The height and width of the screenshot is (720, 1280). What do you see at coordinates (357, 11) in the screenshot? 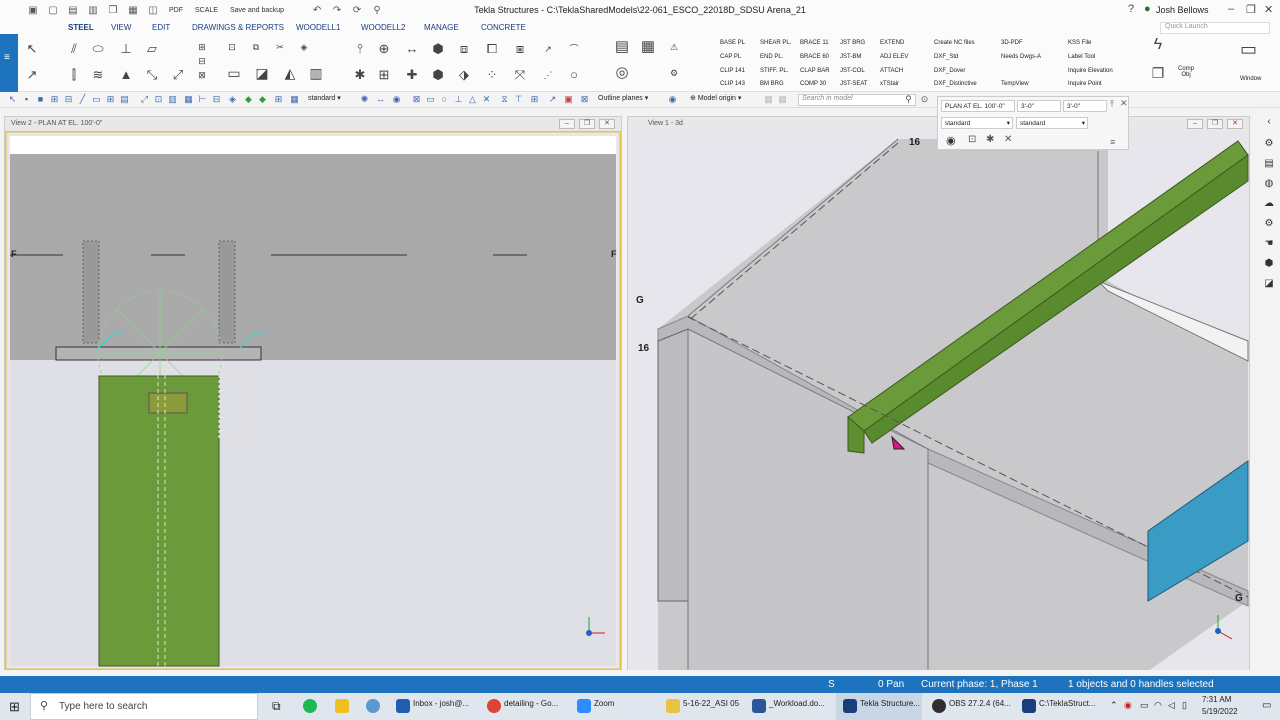
I see `refresh-icon: ⟳` at bounding box center [357, 11].